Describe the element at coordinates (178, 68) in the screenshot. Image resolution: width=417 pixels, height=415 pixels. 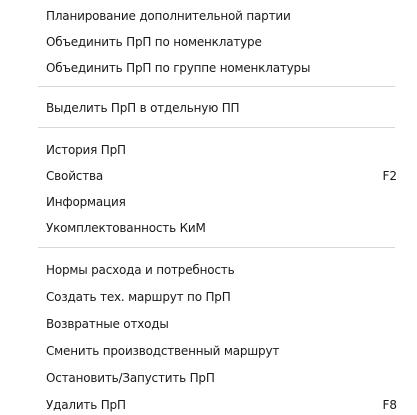
I see `menu-item-label: Объединить ПрП по группе номенклатуры` at that location.